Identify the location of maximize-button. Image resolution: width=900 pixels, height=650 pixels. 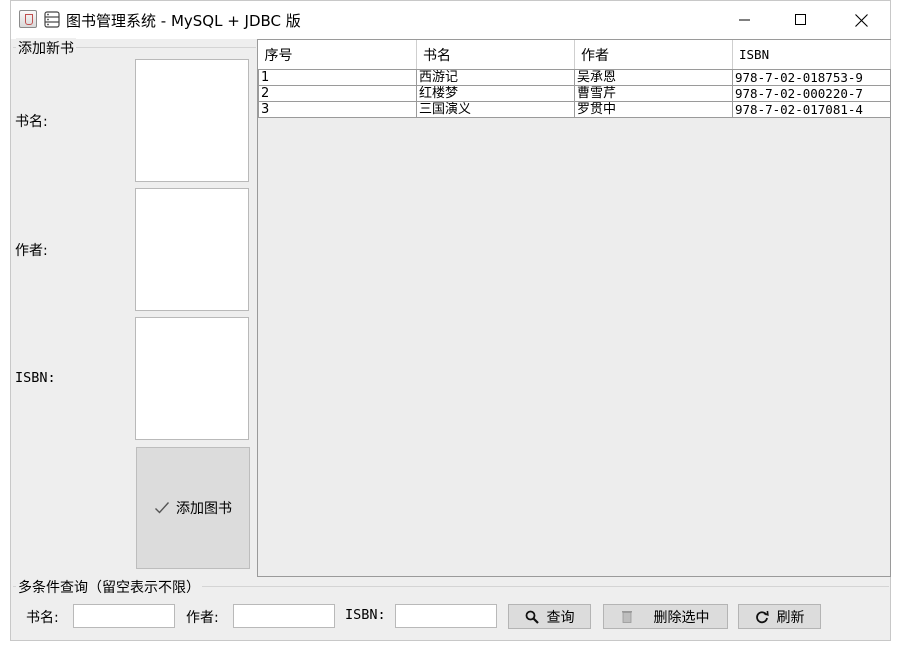
(801, 20).